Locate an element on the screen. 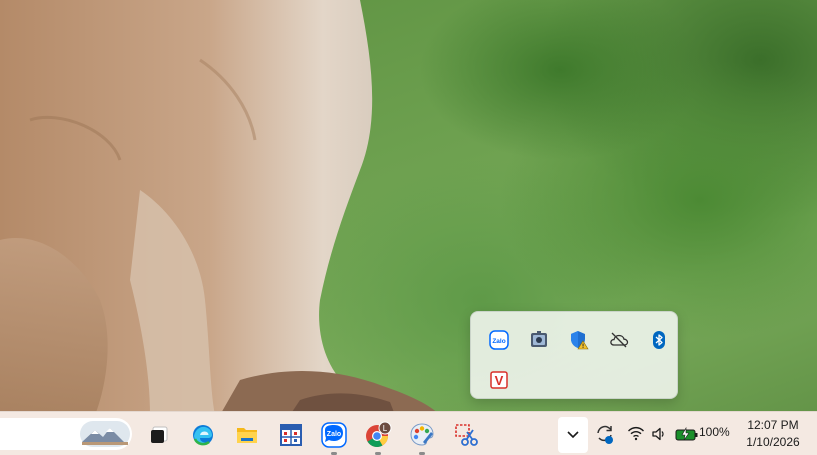  zalo-app-icon: Zalo is located at coordinates (334, 435).